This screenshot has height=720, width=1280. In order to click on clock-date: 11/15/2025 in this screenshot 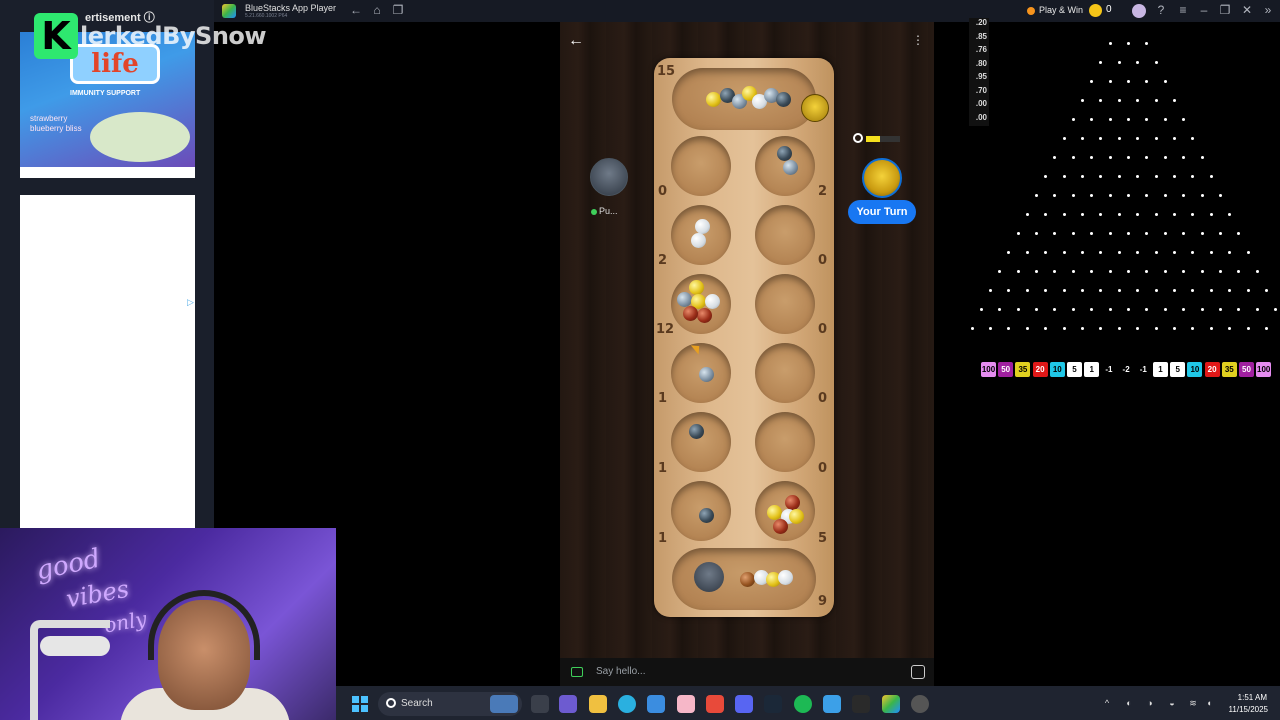, I will do `click(1248, 709)`.